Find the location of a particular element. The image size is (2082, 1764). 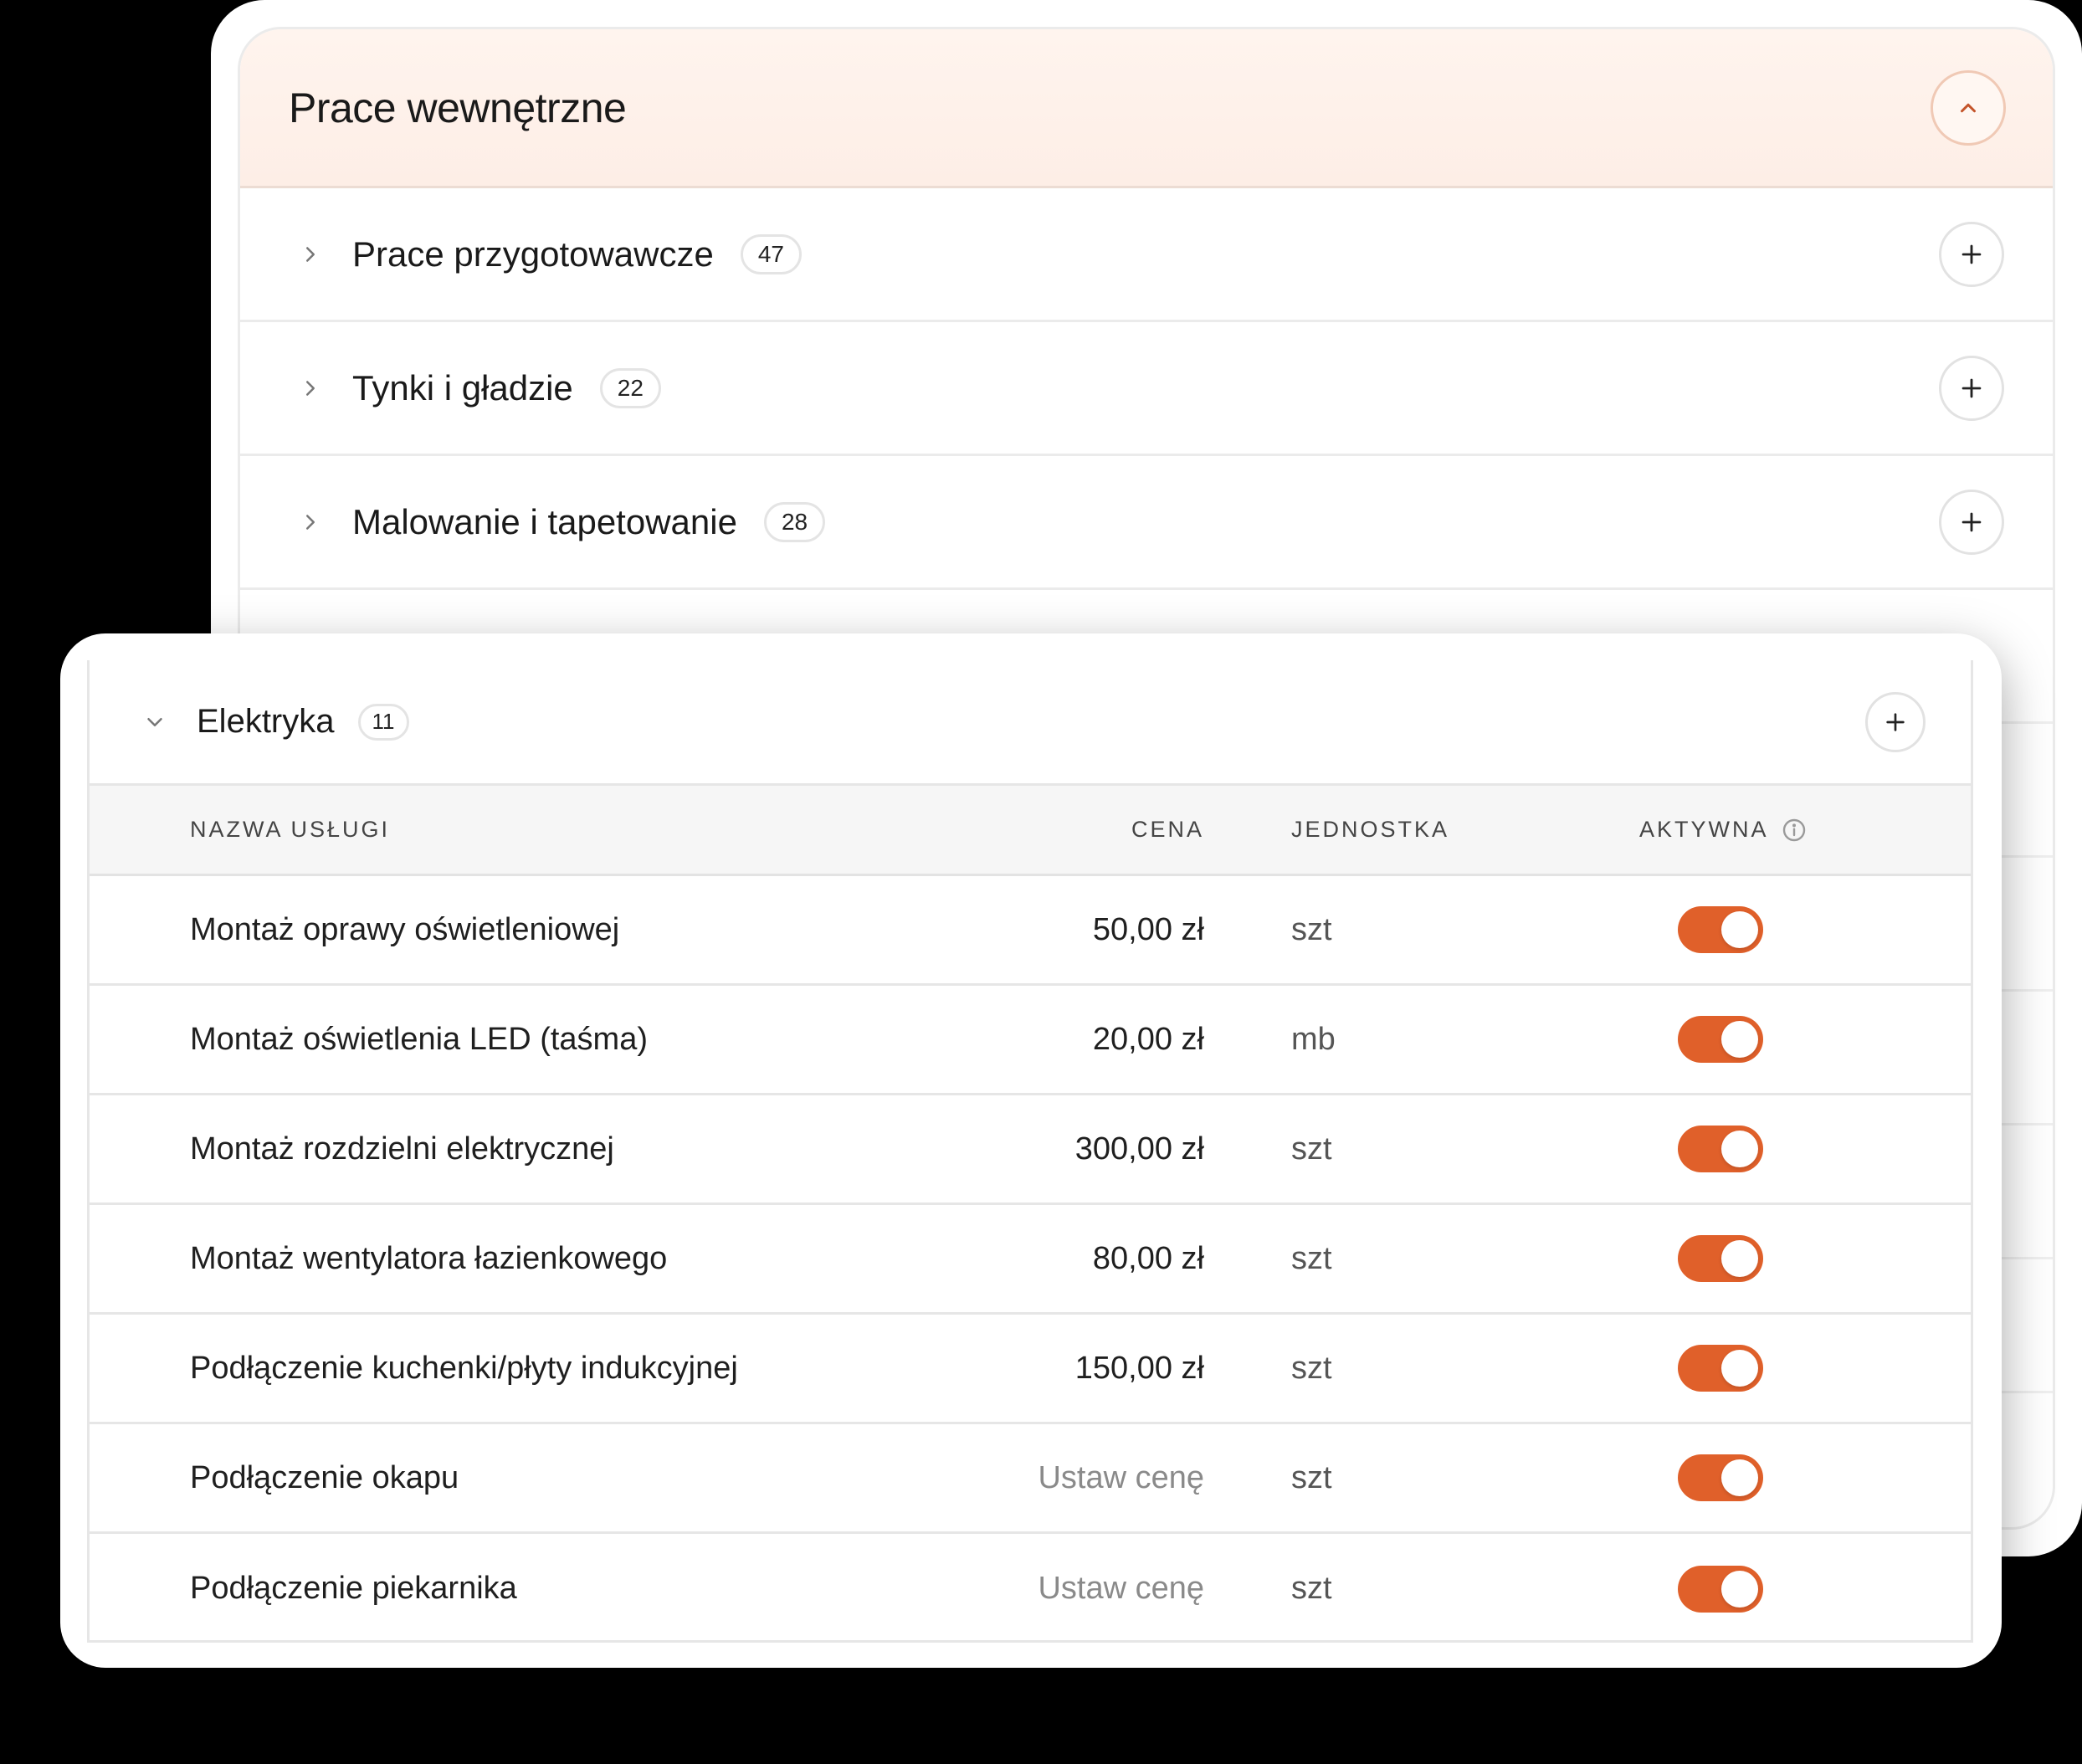

chevron-up-icon is located at coordinates (1968, 107).